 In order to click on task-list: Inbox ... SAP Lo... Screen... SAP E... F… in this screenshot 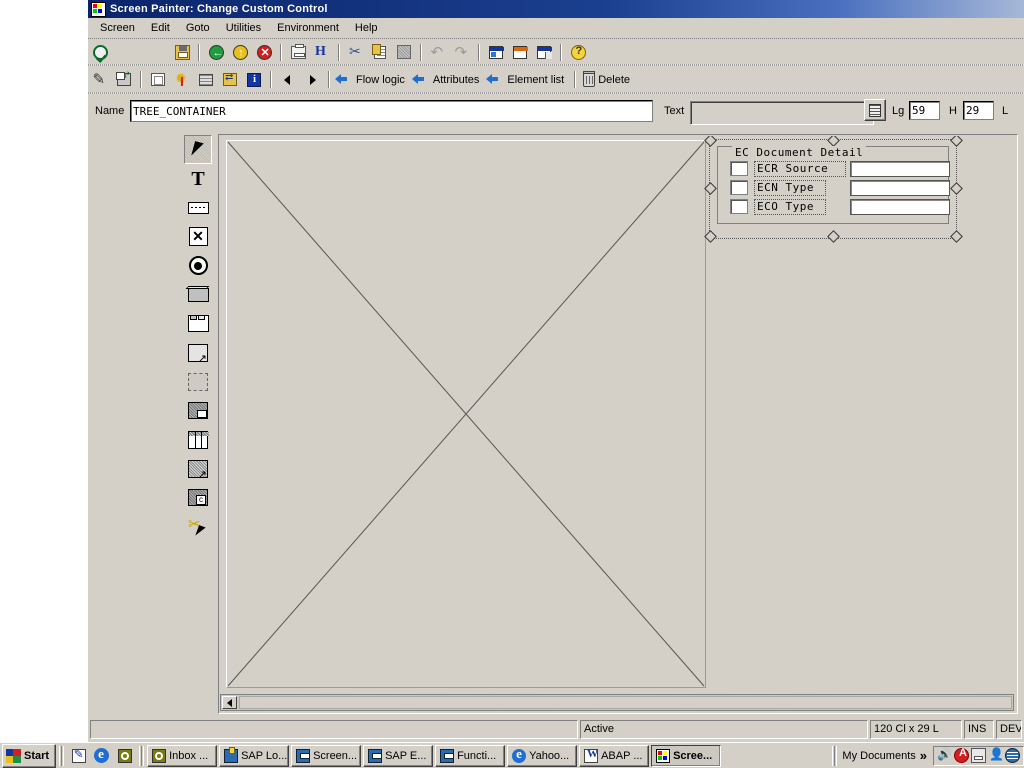, I will do `click(488, 755)`.